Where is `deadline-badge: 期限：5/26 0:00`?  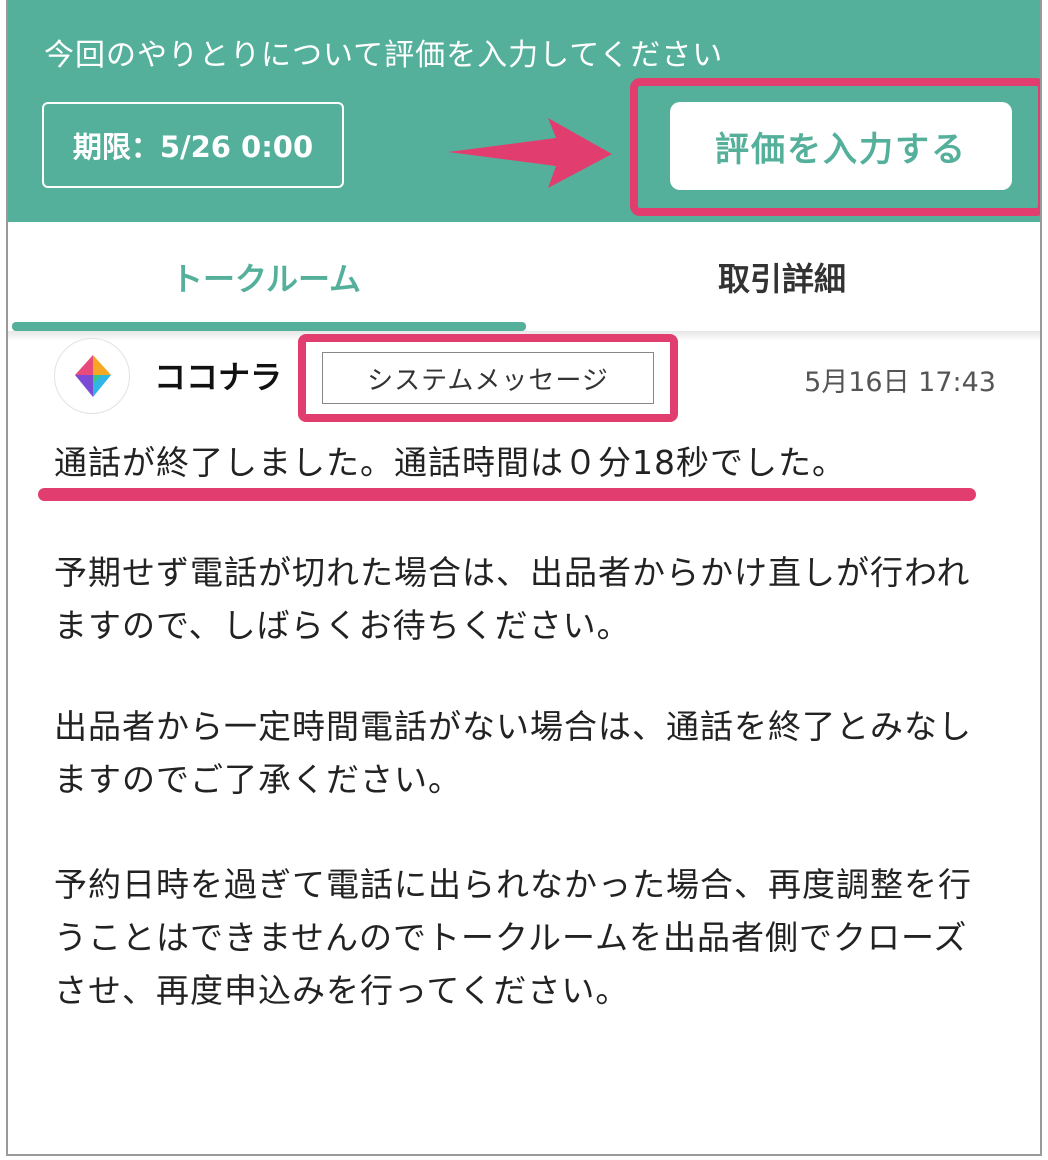 deadline-badge: 期限：5/26 0:00 is located at coordinates (193, 145).